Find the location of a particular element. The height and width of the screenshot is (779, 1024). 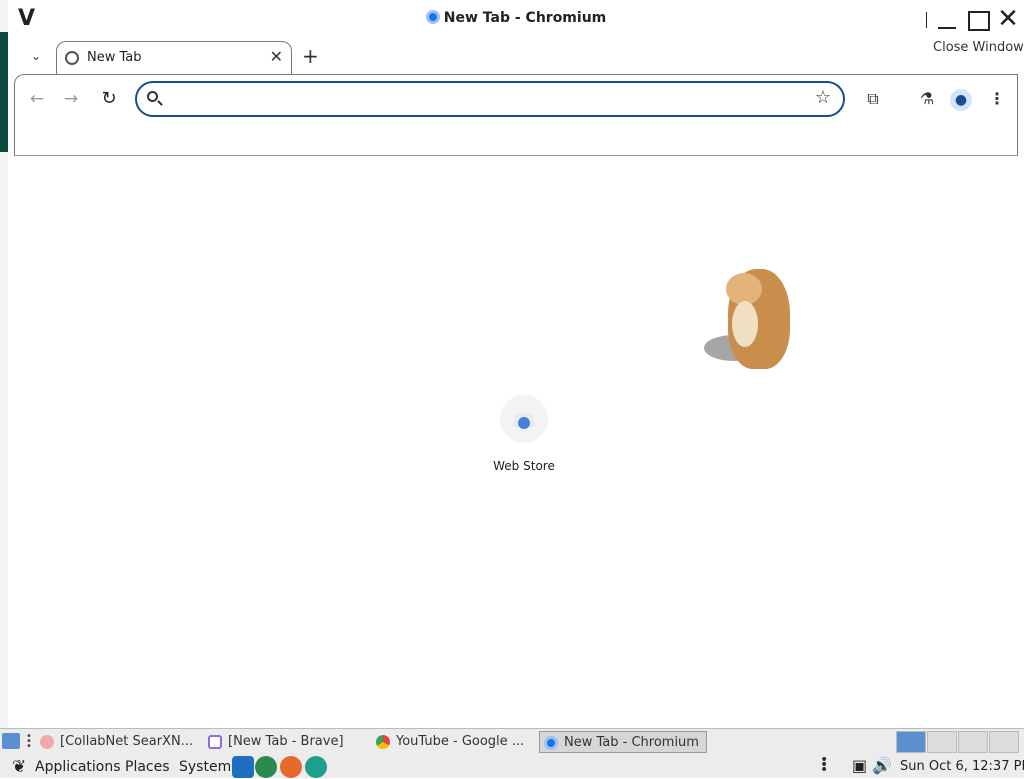

globe-icon is located at coordinates (72, 58).